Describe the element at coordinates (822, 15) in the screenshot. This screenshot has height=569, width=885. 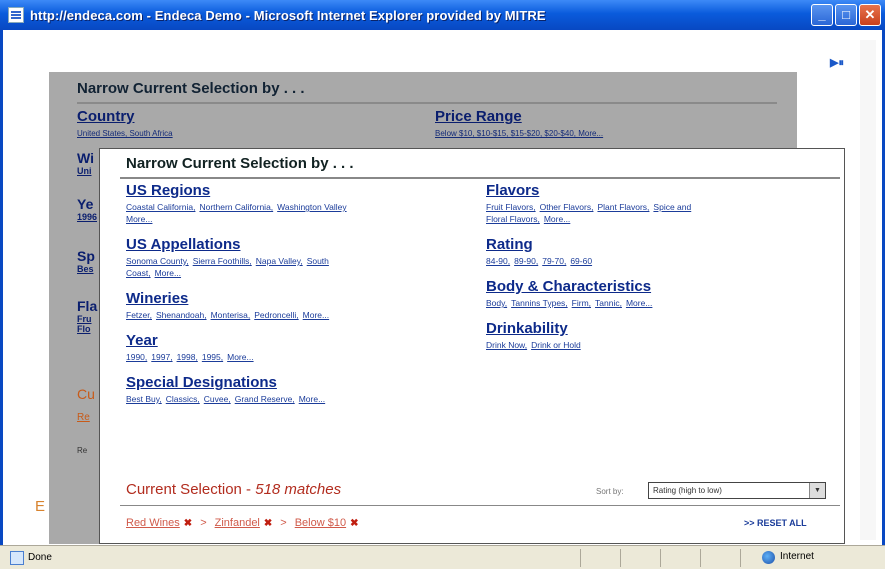
I see `minimize-button: _` at that location.